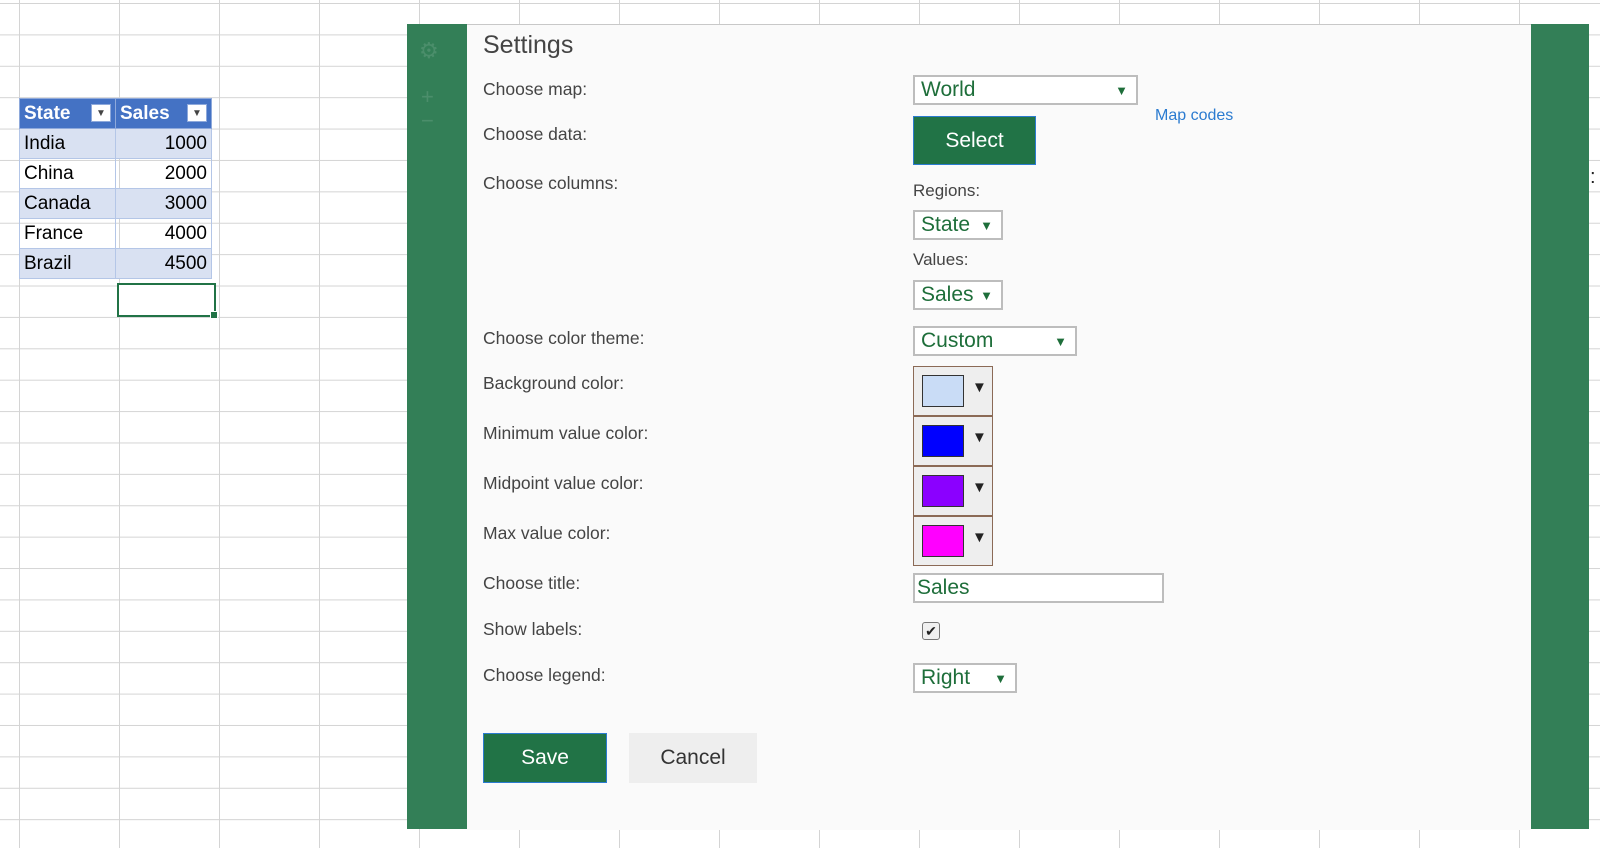  What do you see at coordinates (995, 341) in the screenshot?
I see `color-theme-select: Custom ▼` at bounding box center [995, 341].